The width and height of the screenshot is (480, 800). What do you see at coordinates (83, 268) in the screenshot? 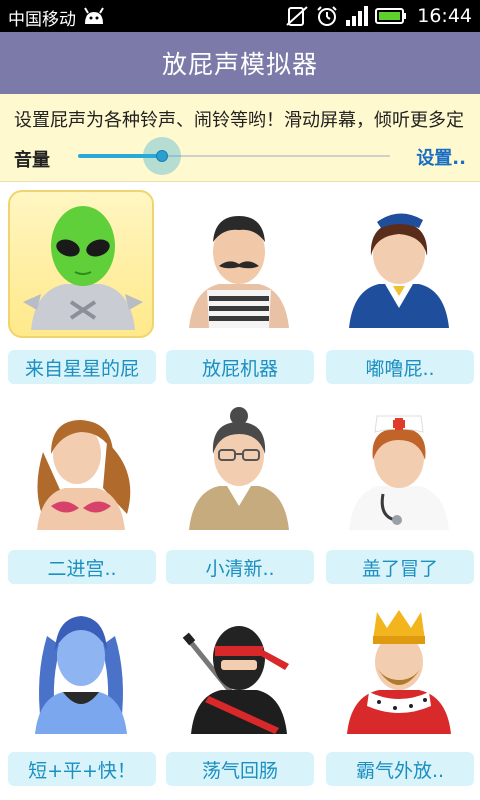
I see `alien-icon` at bounding box center [83, 268].